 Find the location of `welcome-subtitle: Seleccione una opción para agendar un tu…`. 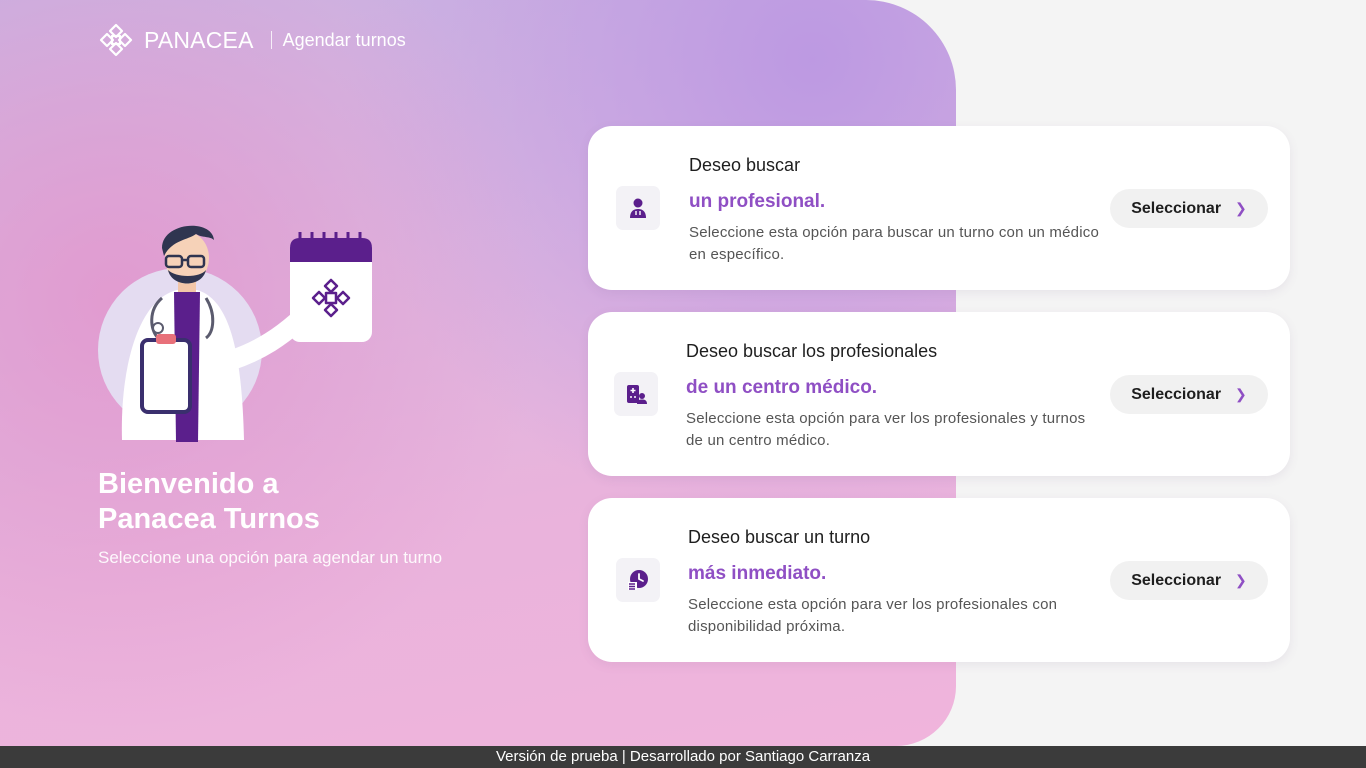

welcome-subtitle: Seleccione una opción para agendar un tu… is located at coordinates (270, 557).